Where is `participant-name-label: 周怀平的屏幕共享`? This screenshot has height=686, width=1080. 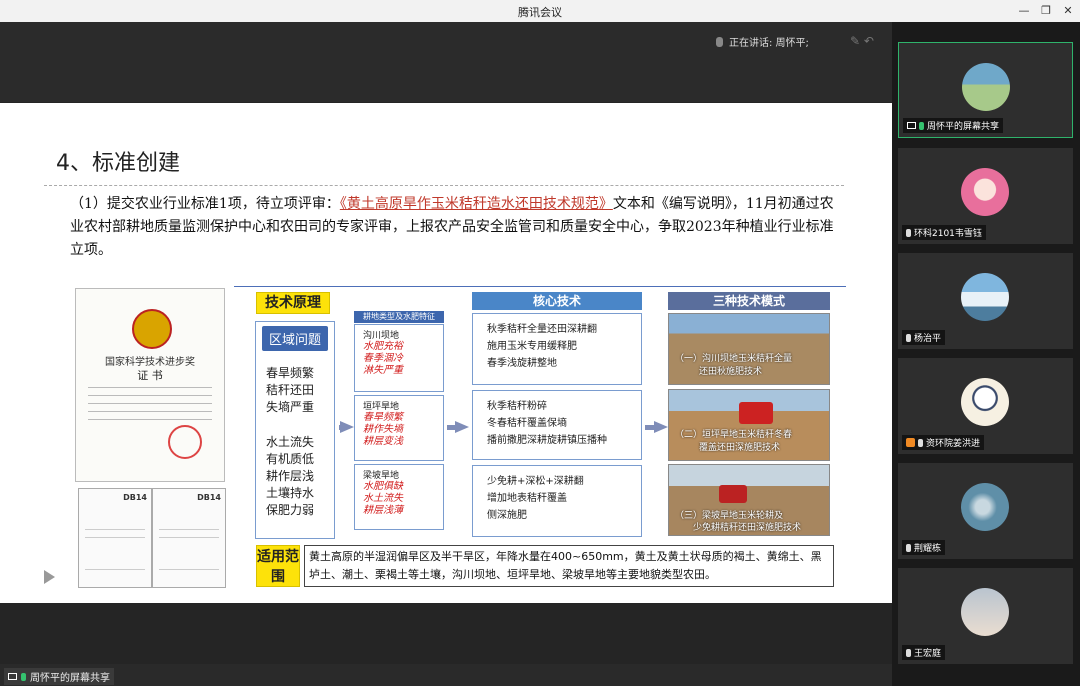 participant-name-label: 周怀平的屏幕共享 is located at coordinates (953, 125).